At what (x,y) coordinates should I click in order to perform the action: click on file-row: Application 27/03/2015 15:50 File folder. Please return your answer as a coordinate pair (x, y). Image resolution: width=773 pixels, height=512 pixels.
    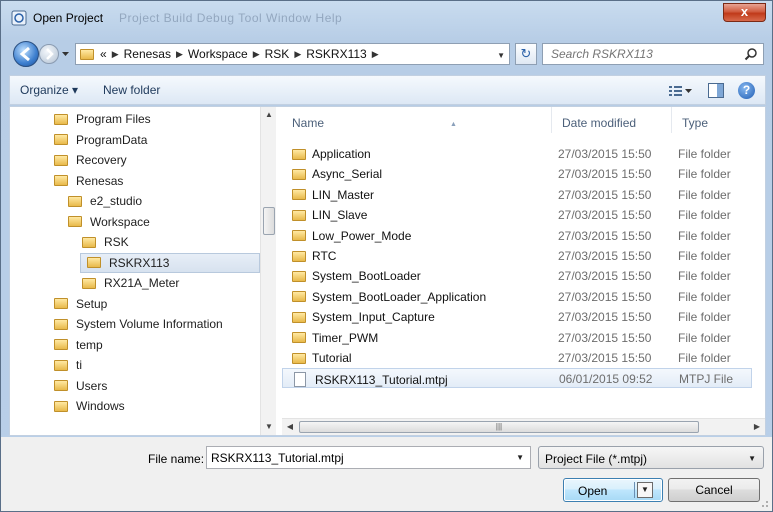
    Looking at the image, I should click on (517, 154).